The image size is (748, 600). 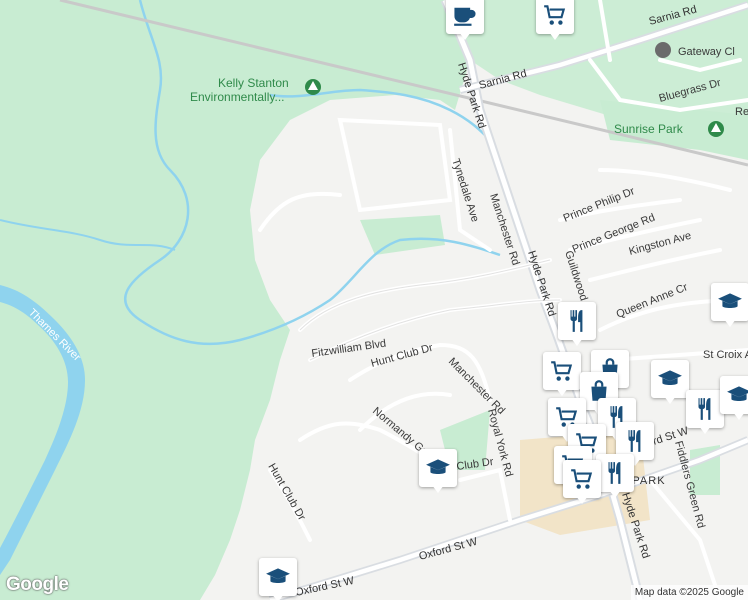 I want to click on small-park-a, so click(x=402, y=235).